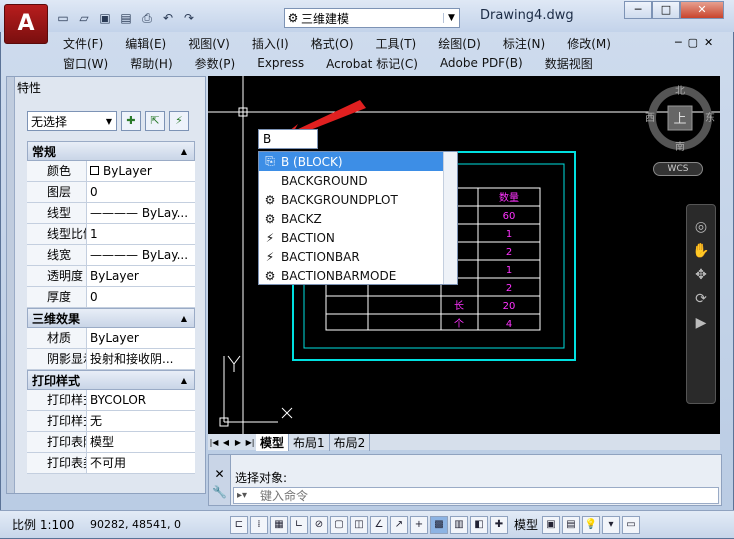 The image size is (734, 539). I want to click on quick-select-button: ⚡, so click(179, 121).